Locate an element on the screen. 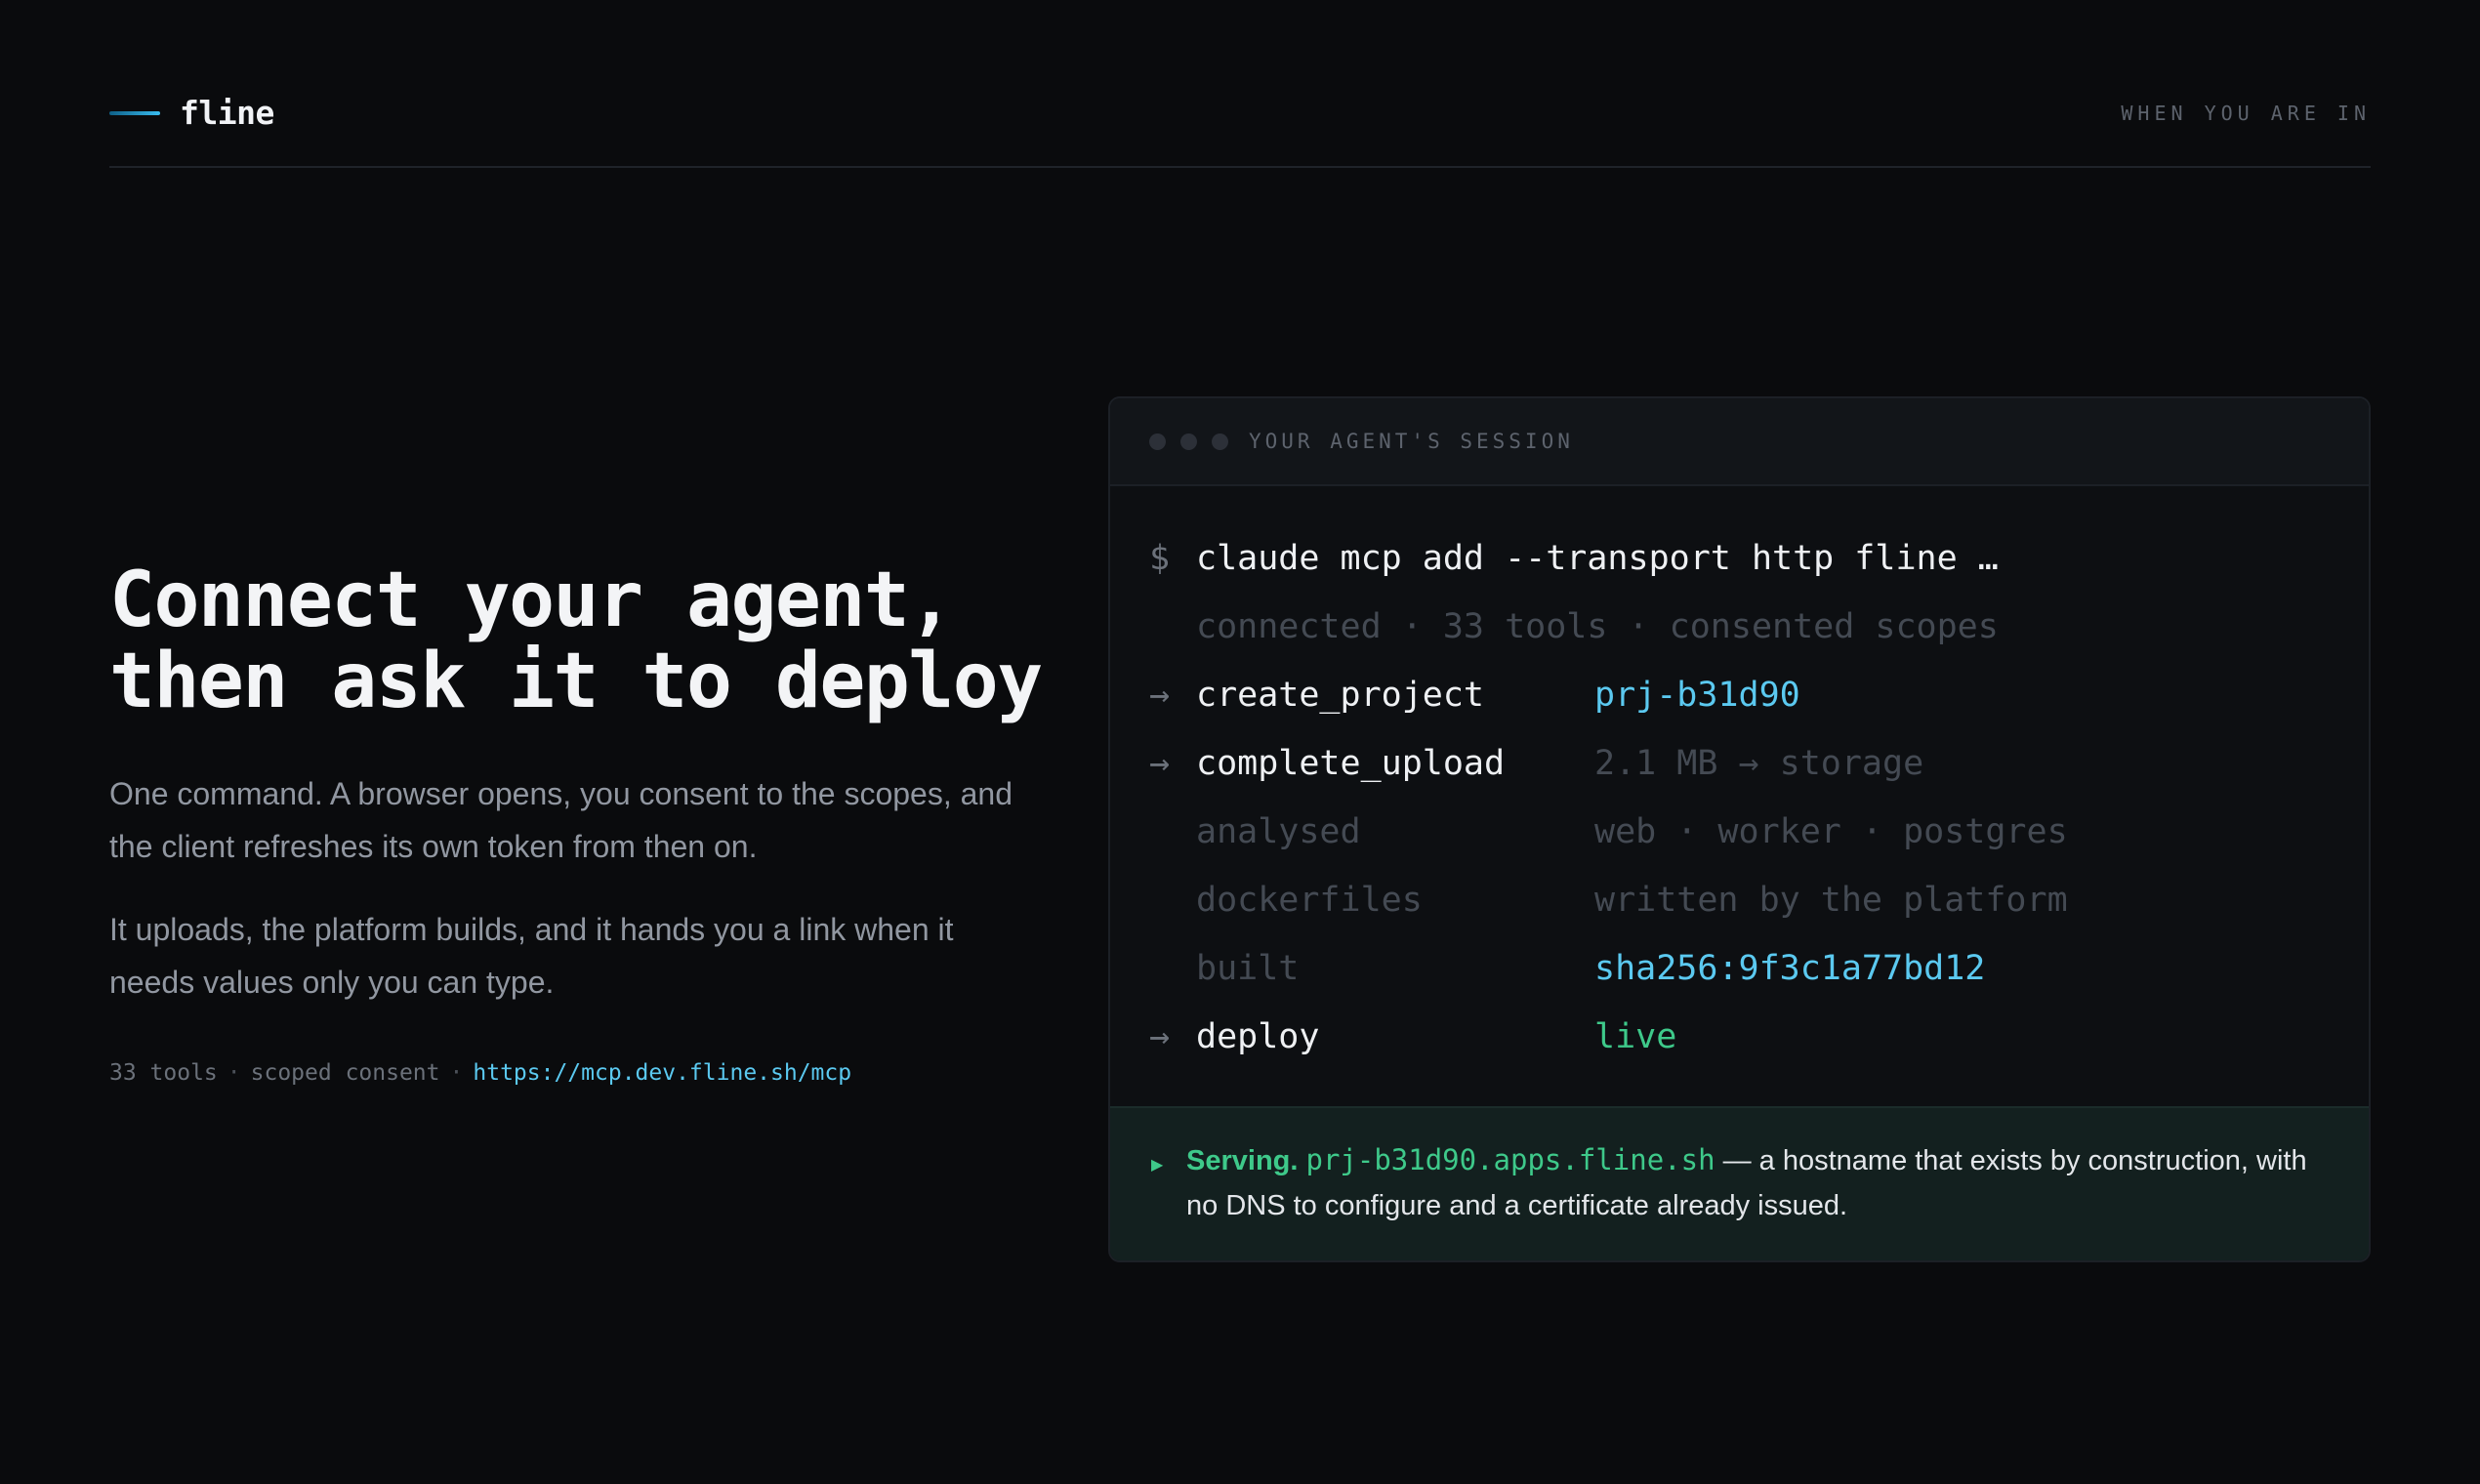 The image size is (2480, 1484). status-line: connected · 33 tools · consented scopes is located at coordinates (1574, 627).